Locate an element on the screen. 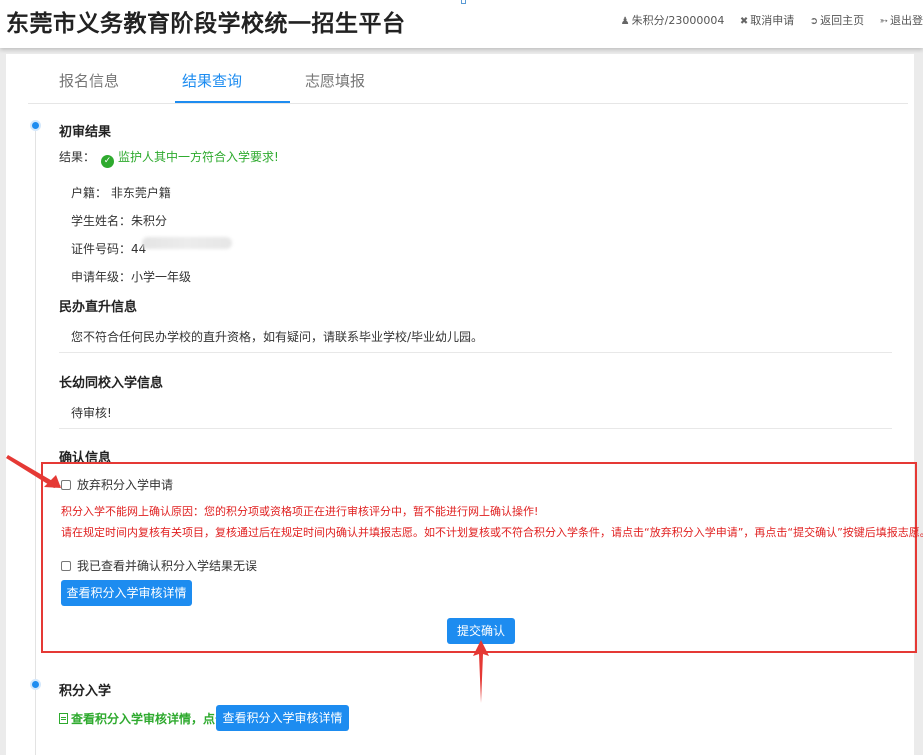  user-info: ♟ 朱积分/23000004 is located at coordinates (673, 20).